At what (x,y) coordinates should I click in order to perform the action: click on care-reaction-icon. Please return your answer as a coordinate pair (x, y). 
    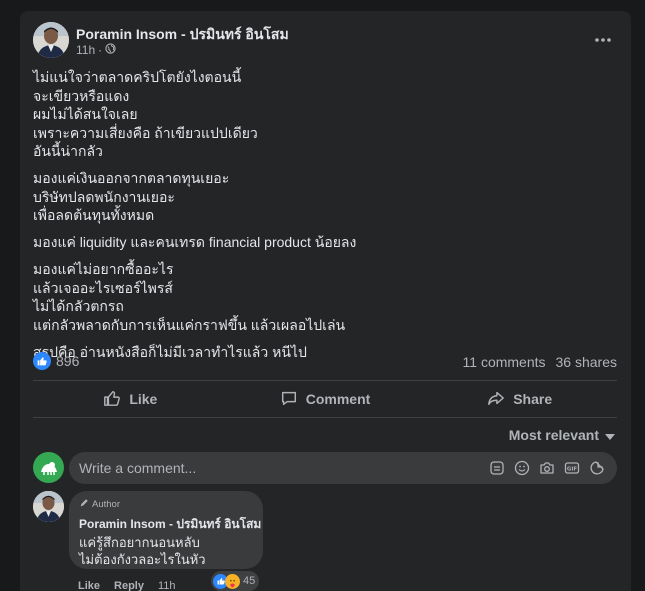
    Looking at the image, I should click on (232, 581).